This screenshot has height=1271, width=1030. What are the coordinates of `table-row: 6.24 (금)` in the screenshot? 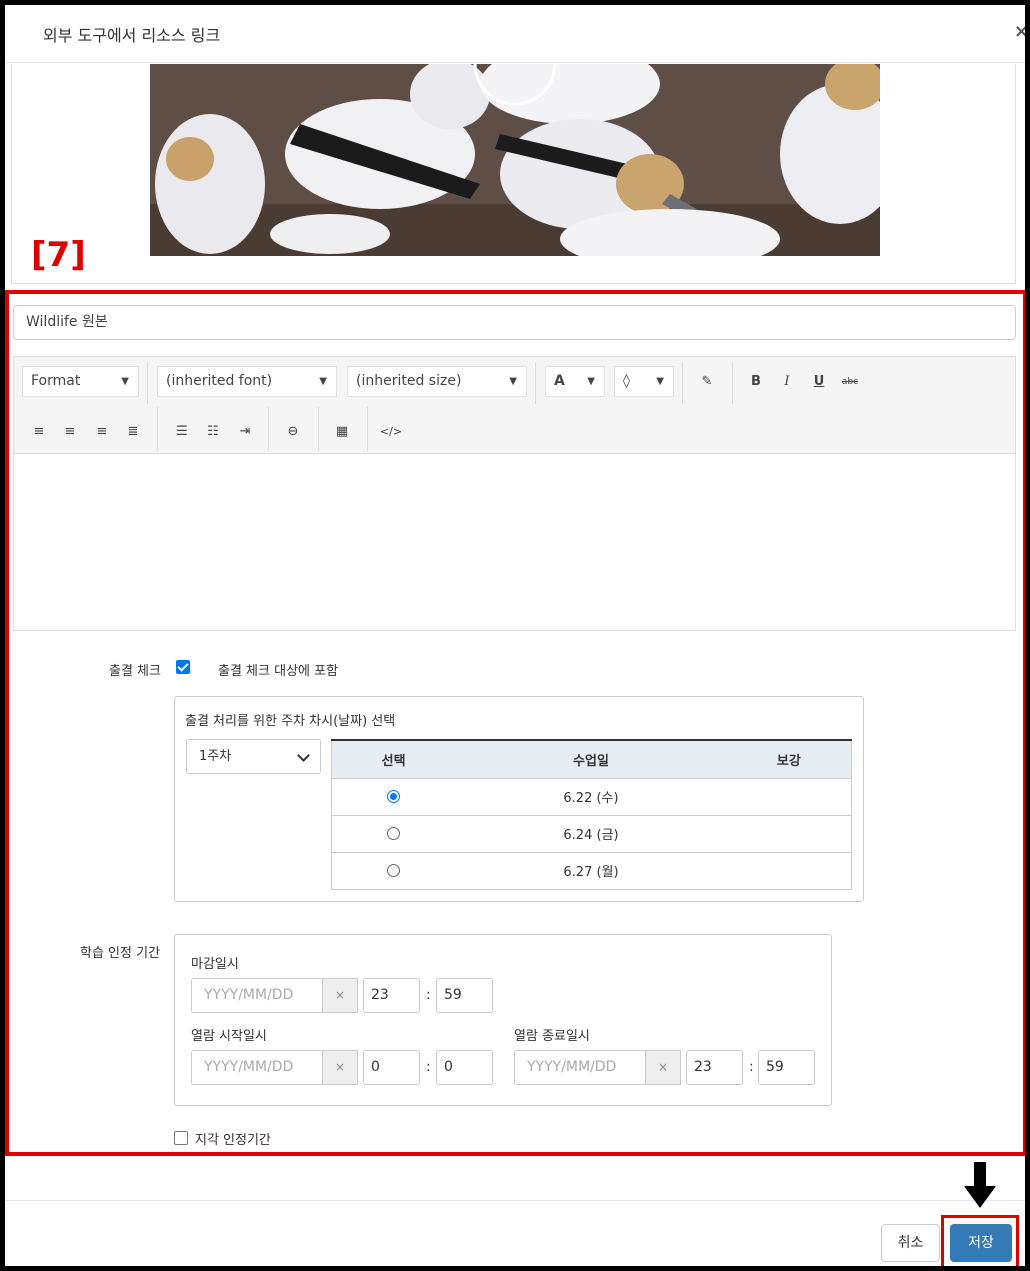 It's located at (591, 834).